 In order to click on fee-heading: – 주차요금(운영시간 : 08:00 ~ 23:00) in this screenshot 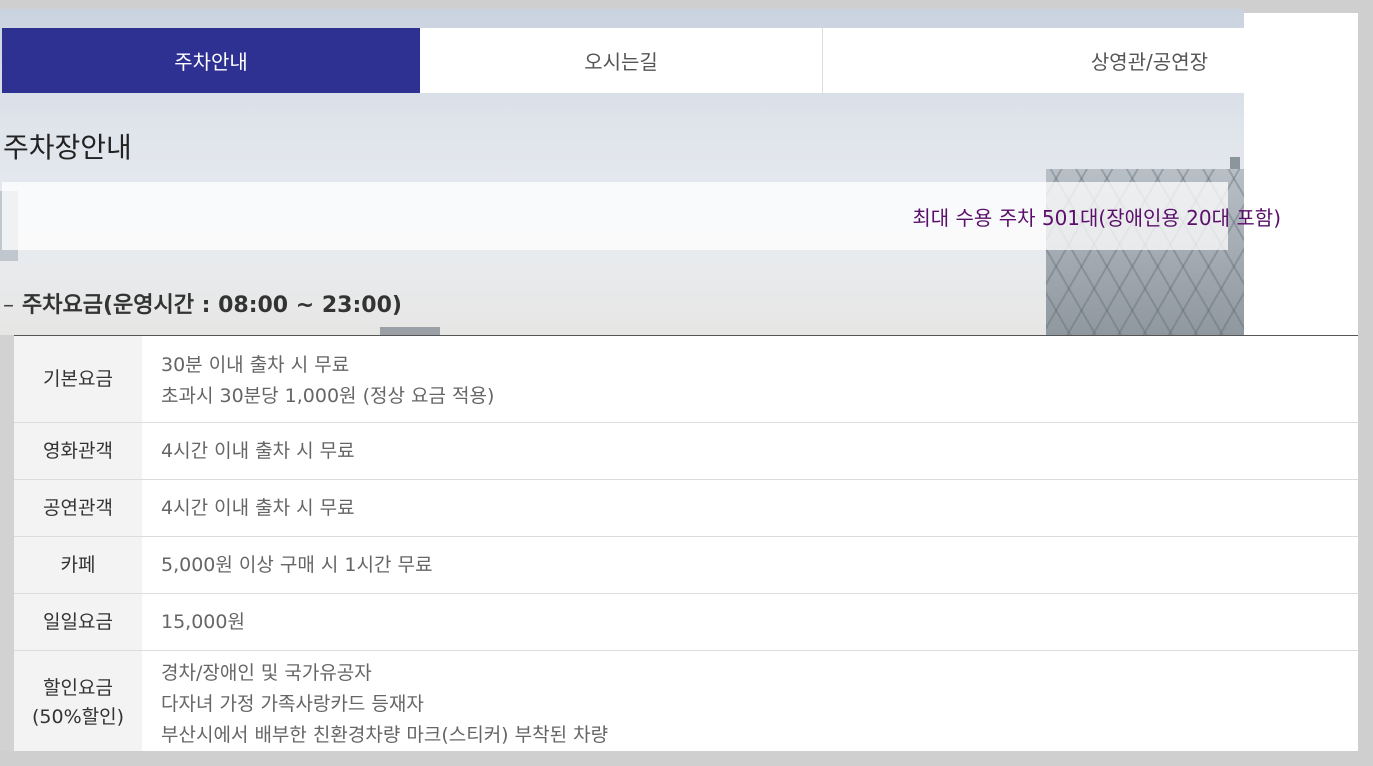, I will do `click(202, 303)`.